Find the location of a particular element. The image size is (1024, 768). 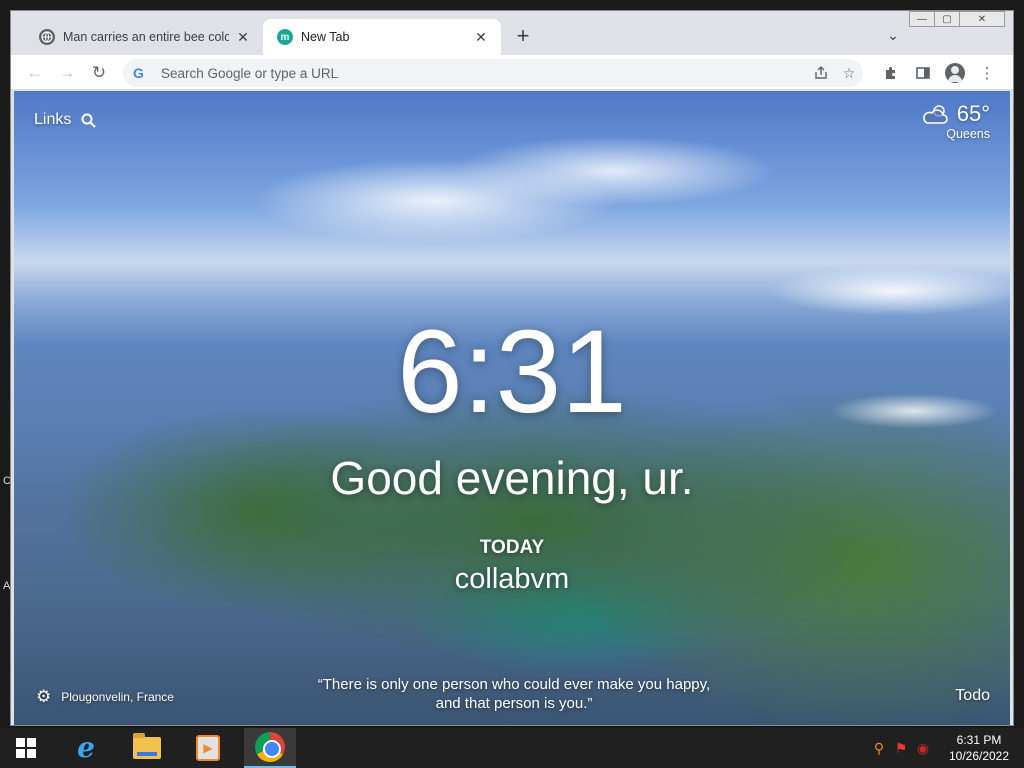

windows-logo-icon is located at coordinates (26, 748).